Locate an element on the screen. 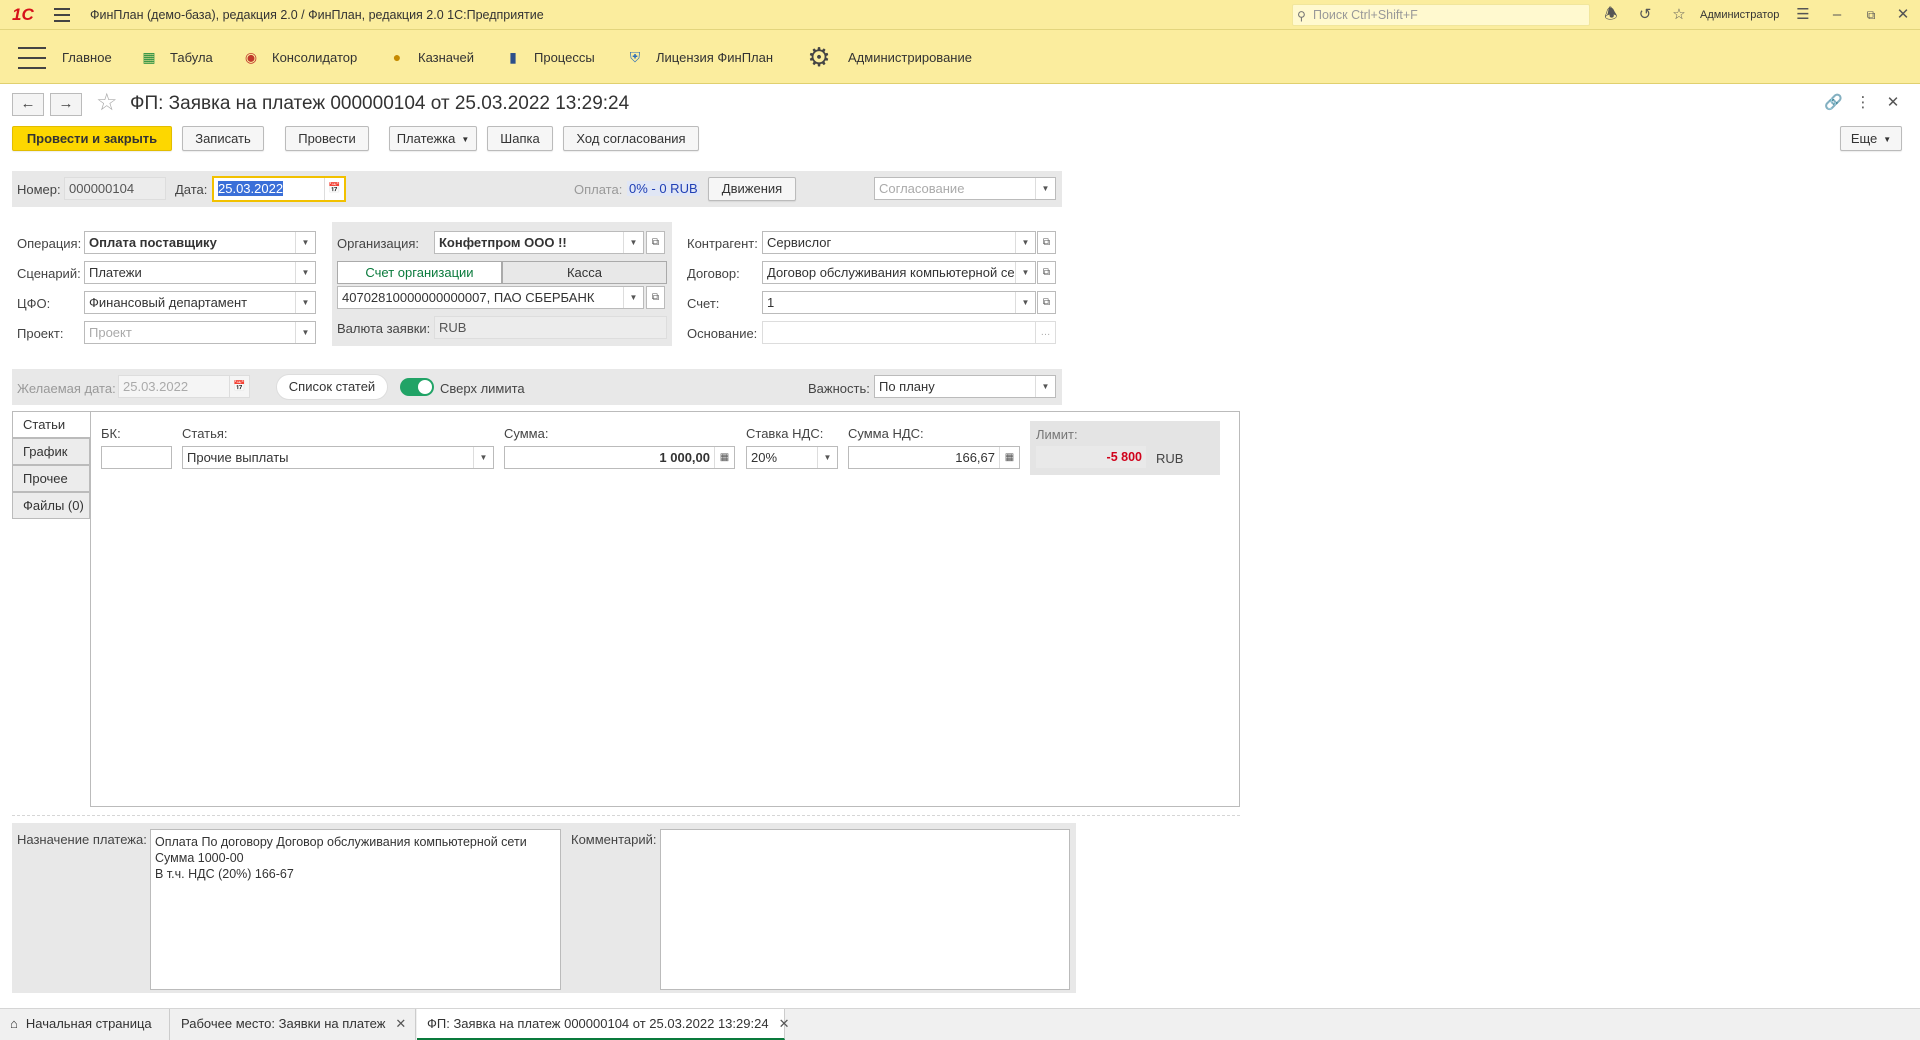 This screenshot has height=1040, width=1920. post-and-close-button: Провести и закрыть is located at coordinates (92, 138).